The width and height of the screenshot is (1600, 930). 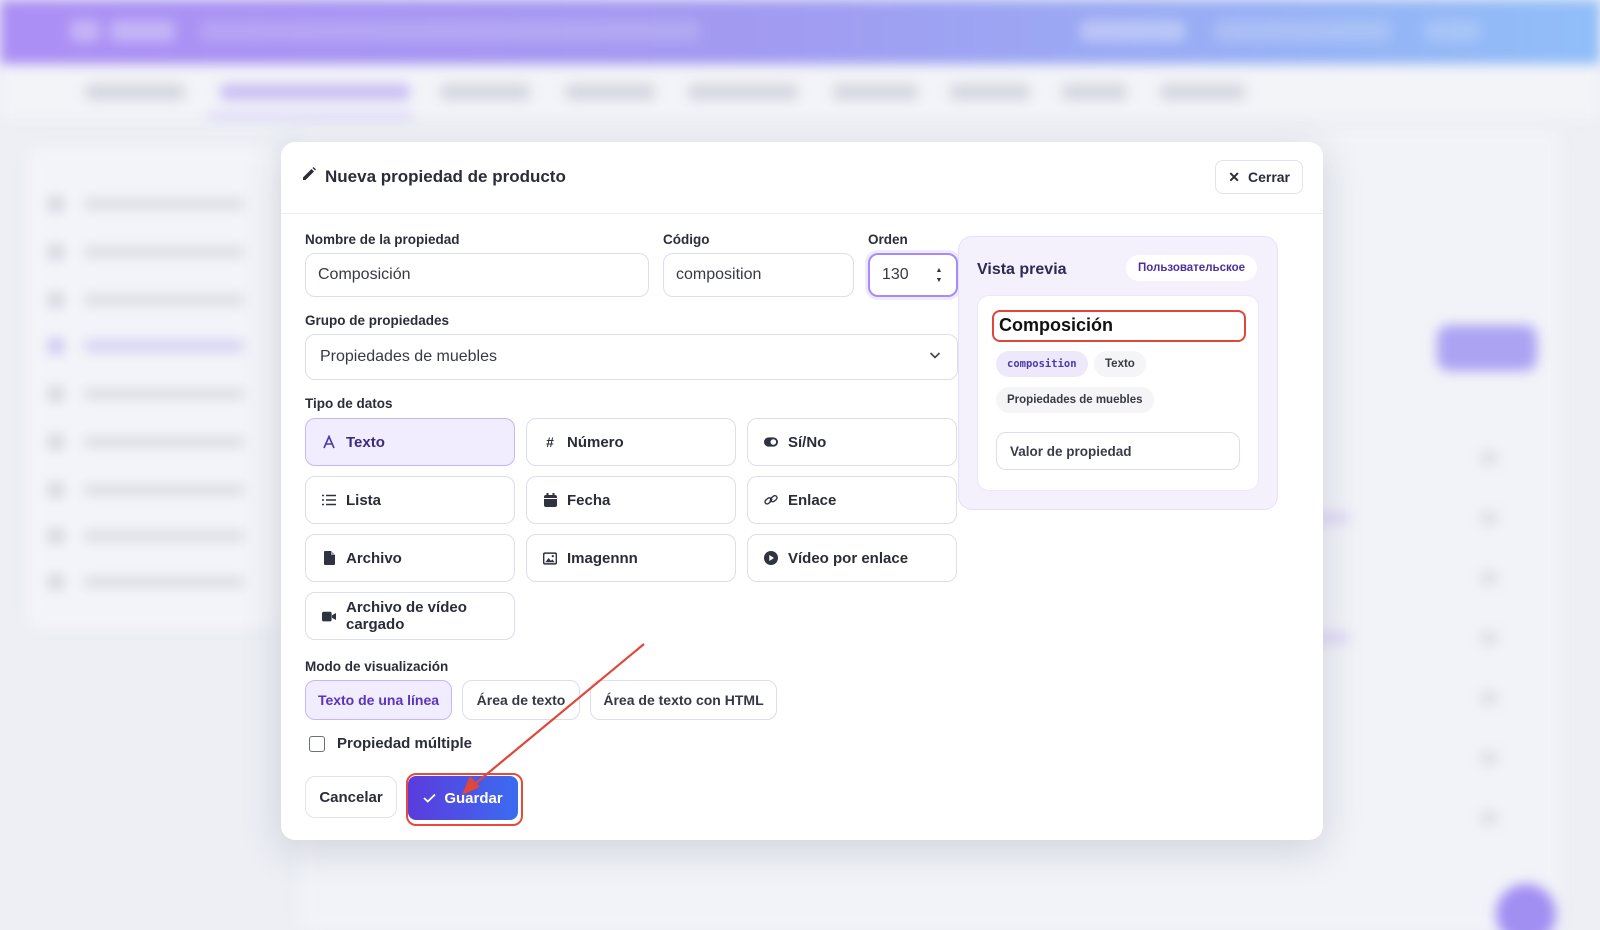 I want to click on video-camera-icon, so click(x=329, y=616).